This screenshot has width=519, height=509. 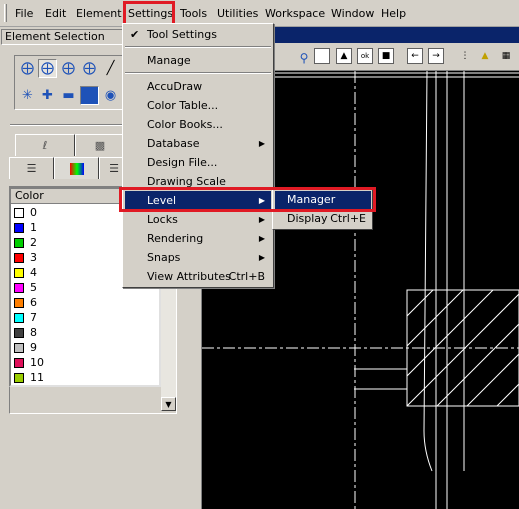 I want to click on color-index-label: 6, so click(x=33, y=302).